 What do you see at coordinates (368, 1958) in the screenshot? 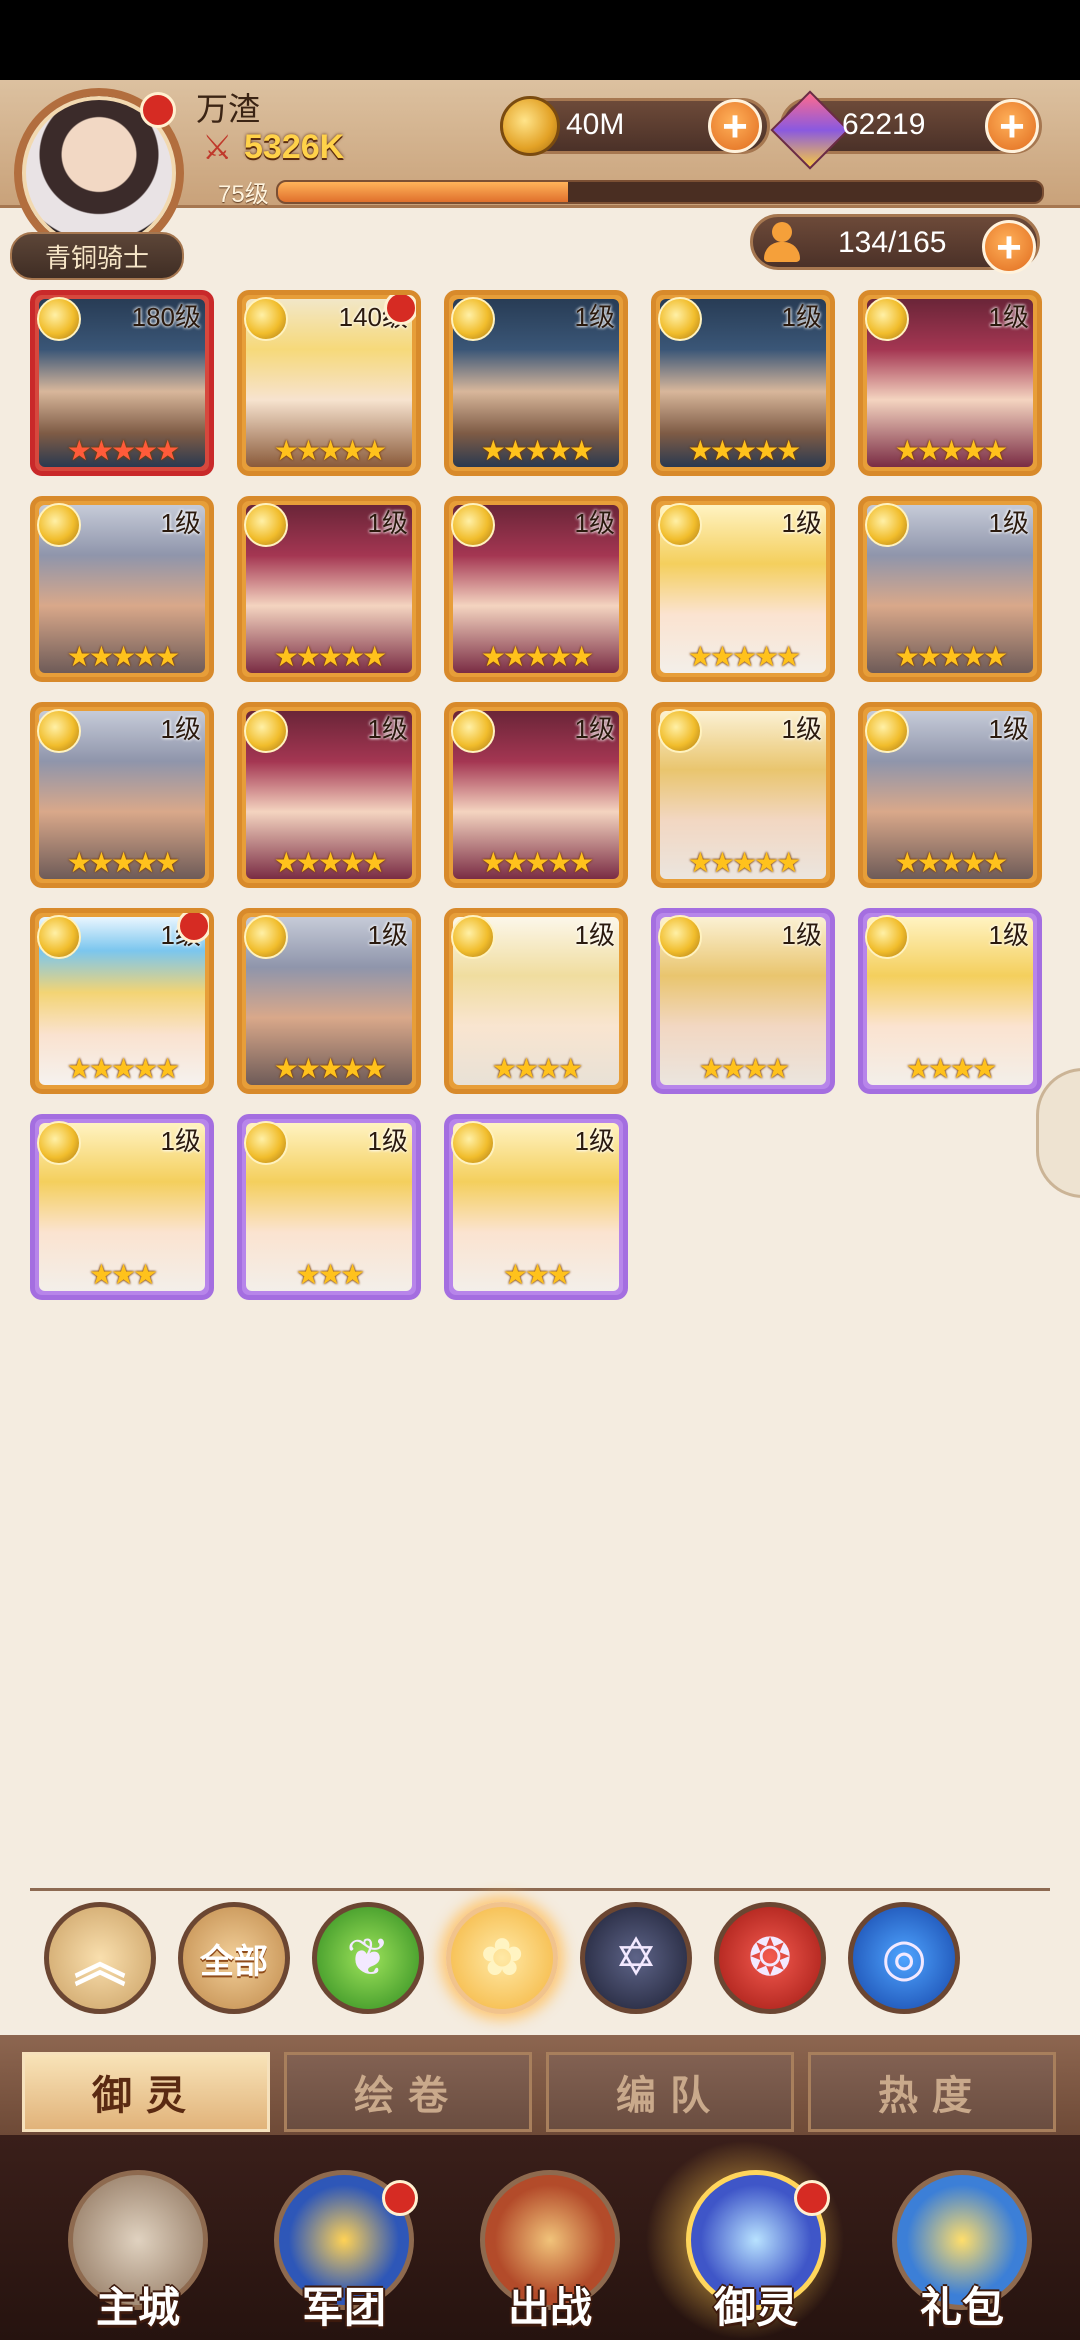
I see `filter-nature-button: ❦` at bounding box center [368, 1958].